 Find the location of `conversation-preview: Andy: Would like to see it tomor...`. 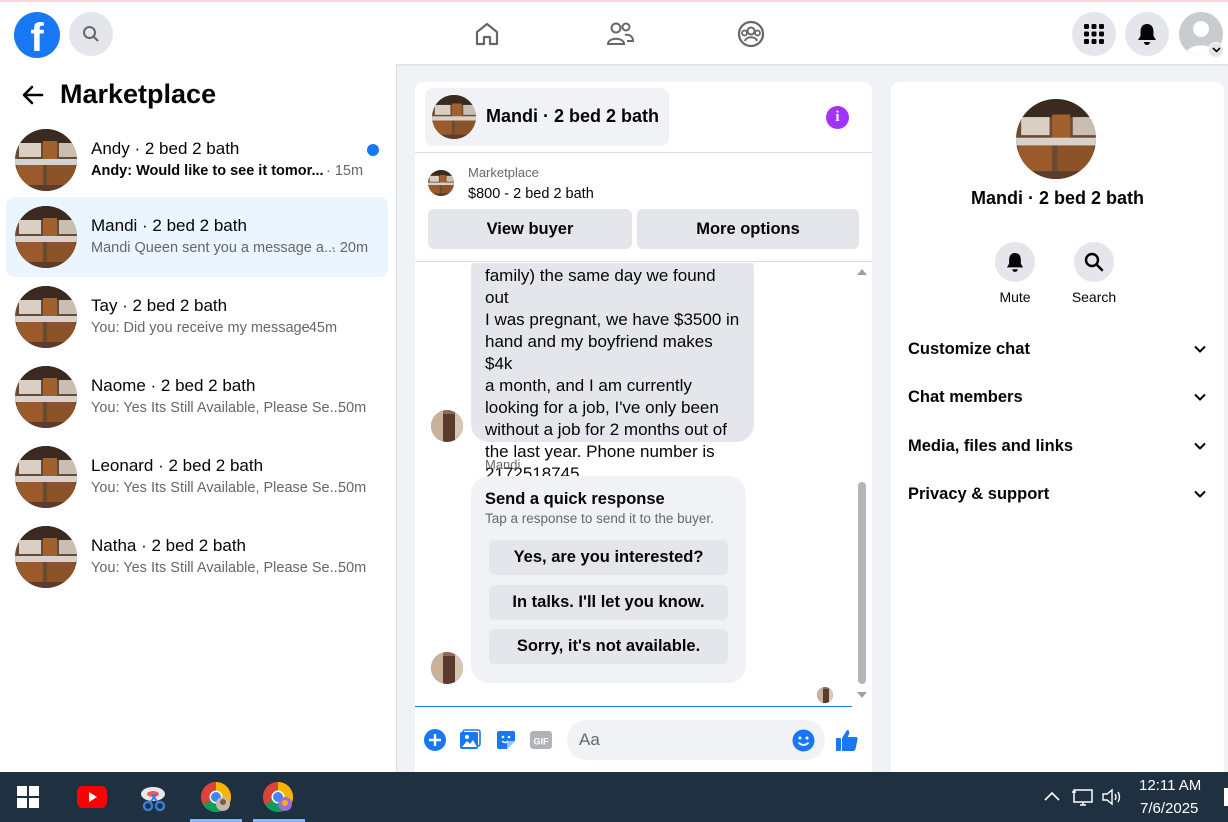

conversation-preview: Andy: Would like to see it tomor... is located at coordinates (207, 171).